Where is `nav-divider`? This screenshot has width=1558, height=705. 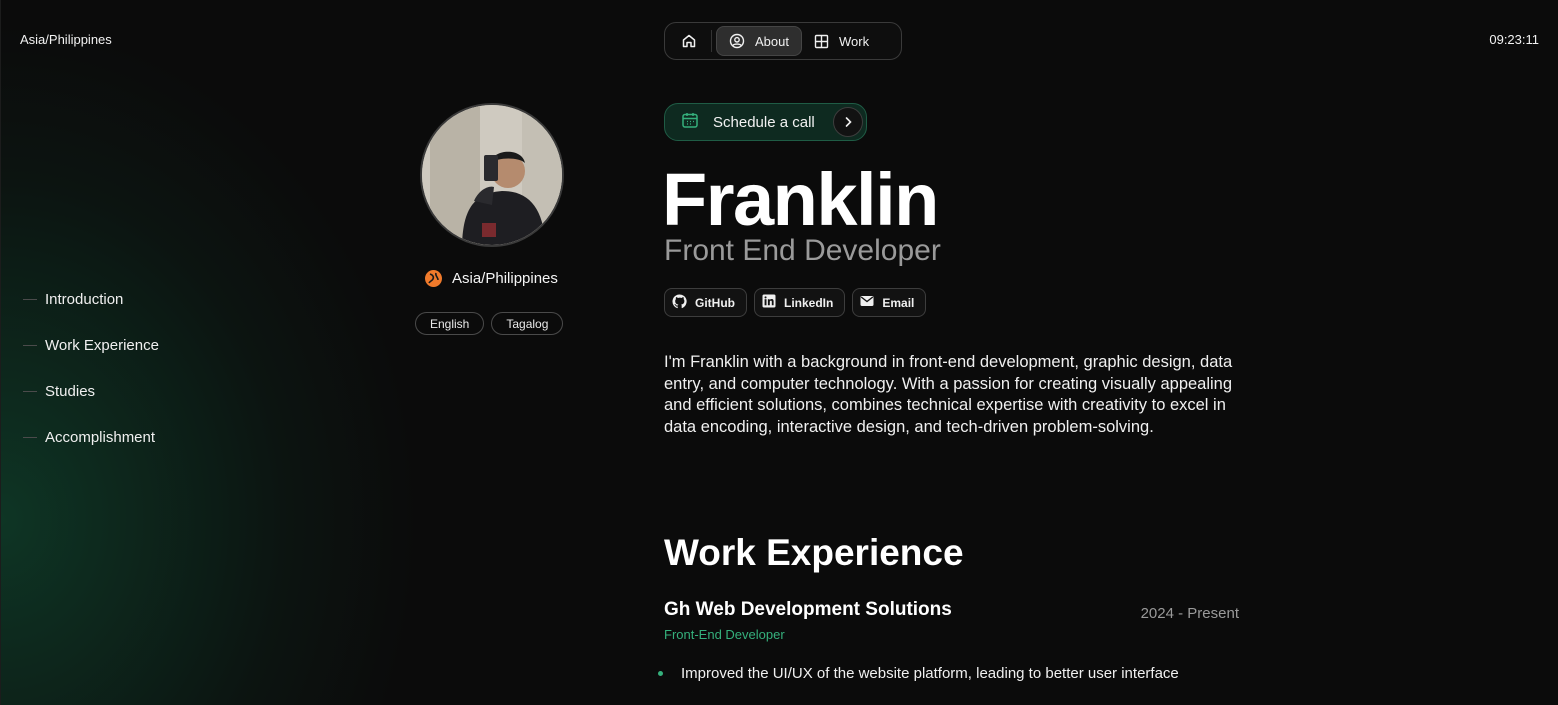
nav-divider is located at coordinates (711, 41).